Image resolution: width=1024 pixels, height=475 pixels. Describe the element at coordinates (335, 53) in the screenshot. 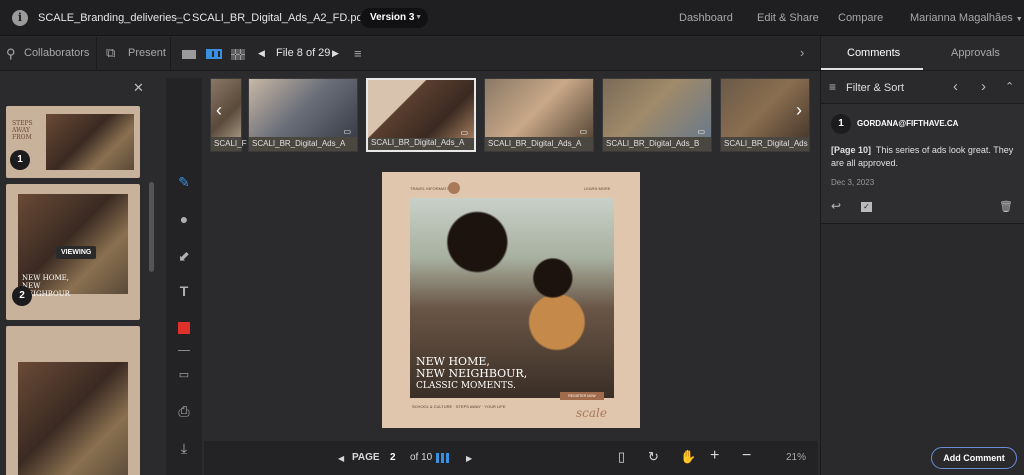

I see `next-file-icon: ▶` at that location.